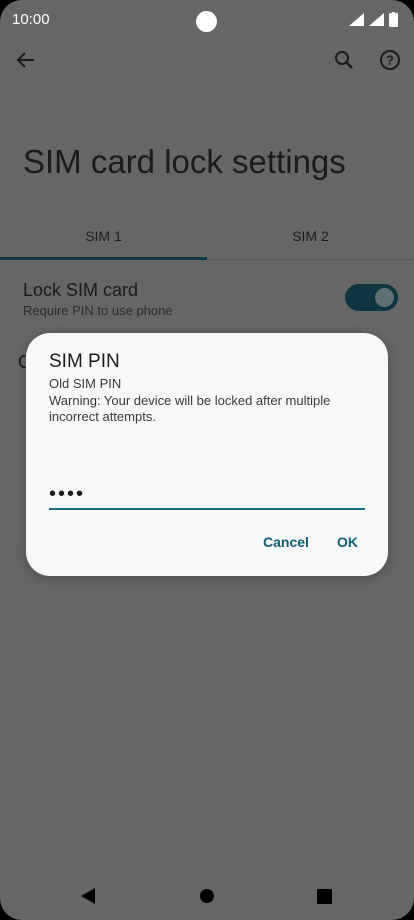 Image resolution: width=414 pixels, height=920 pixels. I want to click on search-button, so click(344, 60).